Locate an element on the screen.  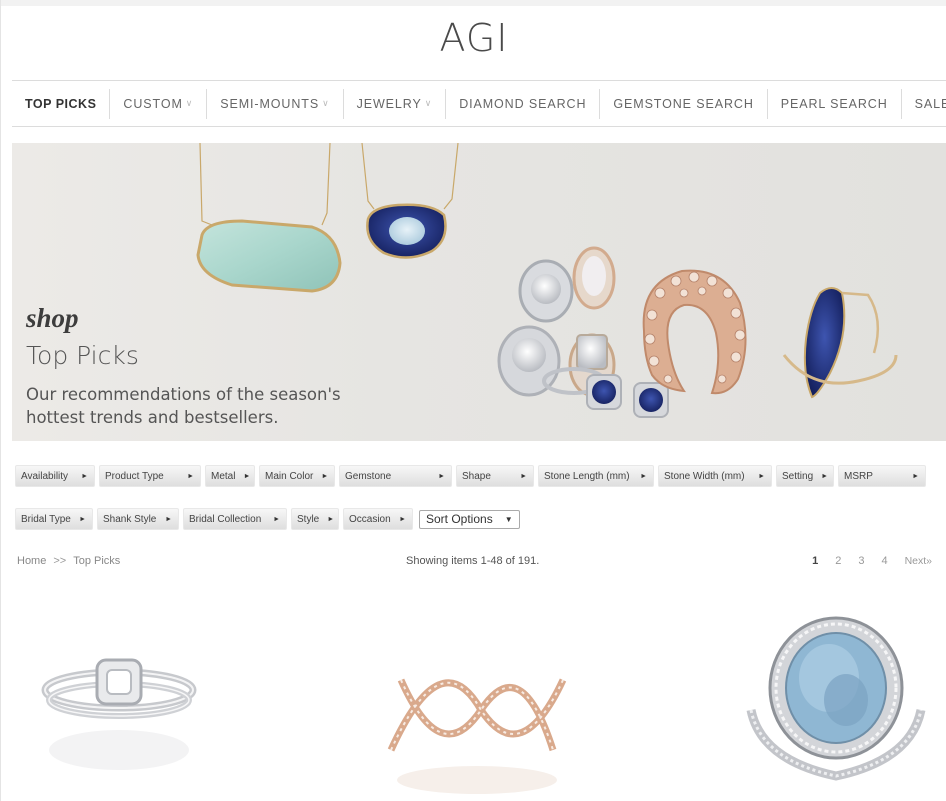
nav-label: GEMSTONE SEARCH is located at coordinates (683, 103).